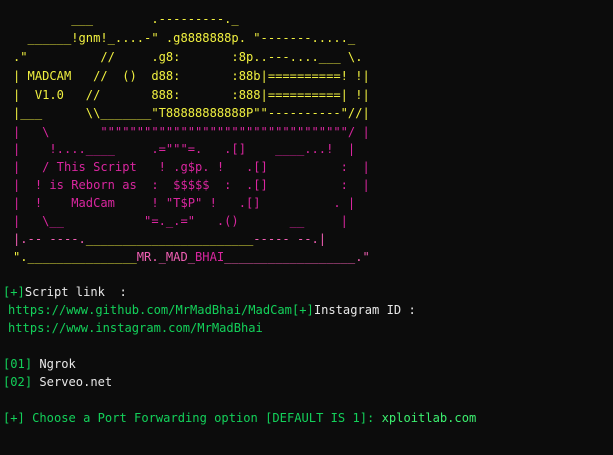  I want to click on banner-segment: | V1.0 // 888: :888|==========| !|, so click(191, 95).